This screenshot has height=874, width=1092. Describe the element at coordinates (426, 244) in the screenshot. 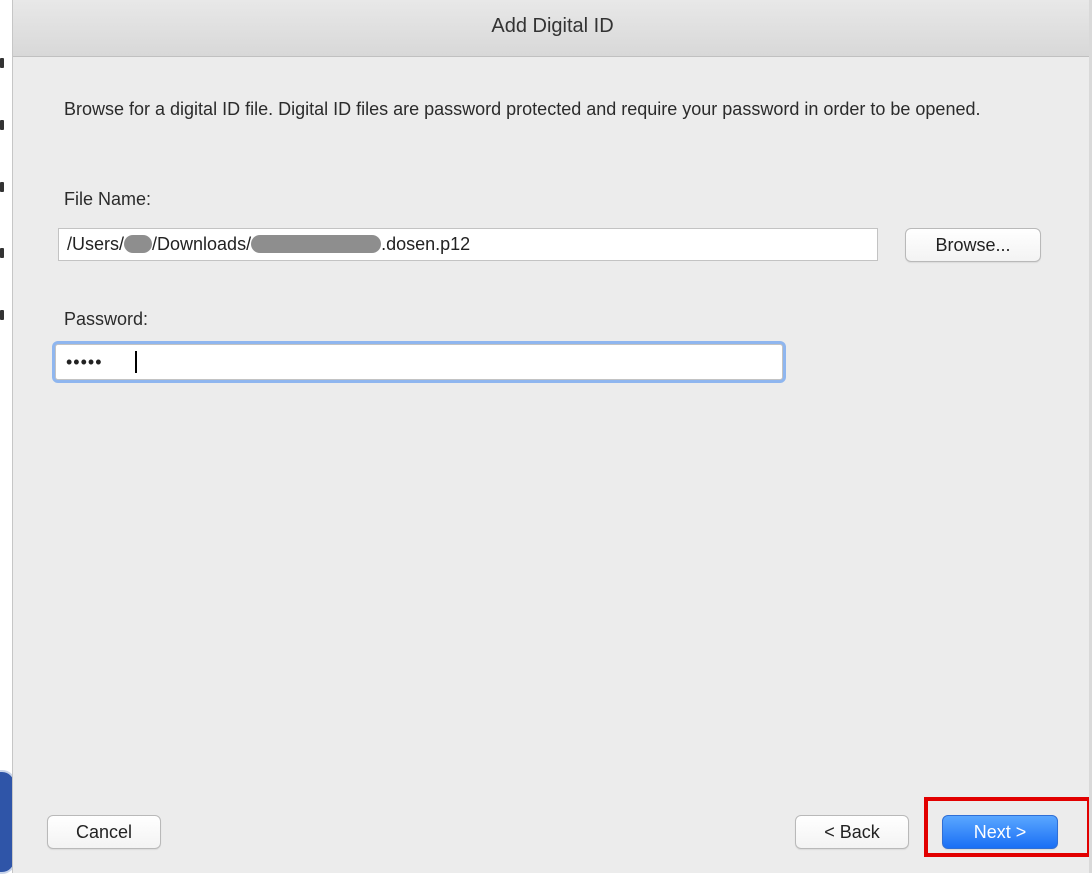

I see `file-path-suffix: .dosen.p12` at that location.